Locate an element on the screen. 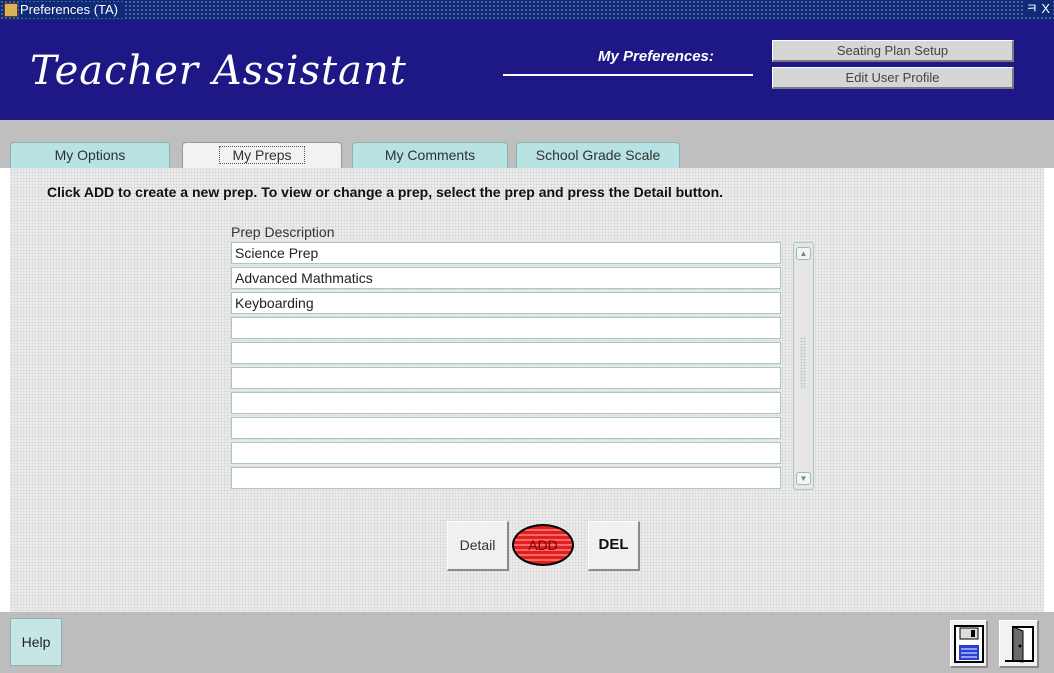  floppy-disk-icon is located at coordinates (969, 644).